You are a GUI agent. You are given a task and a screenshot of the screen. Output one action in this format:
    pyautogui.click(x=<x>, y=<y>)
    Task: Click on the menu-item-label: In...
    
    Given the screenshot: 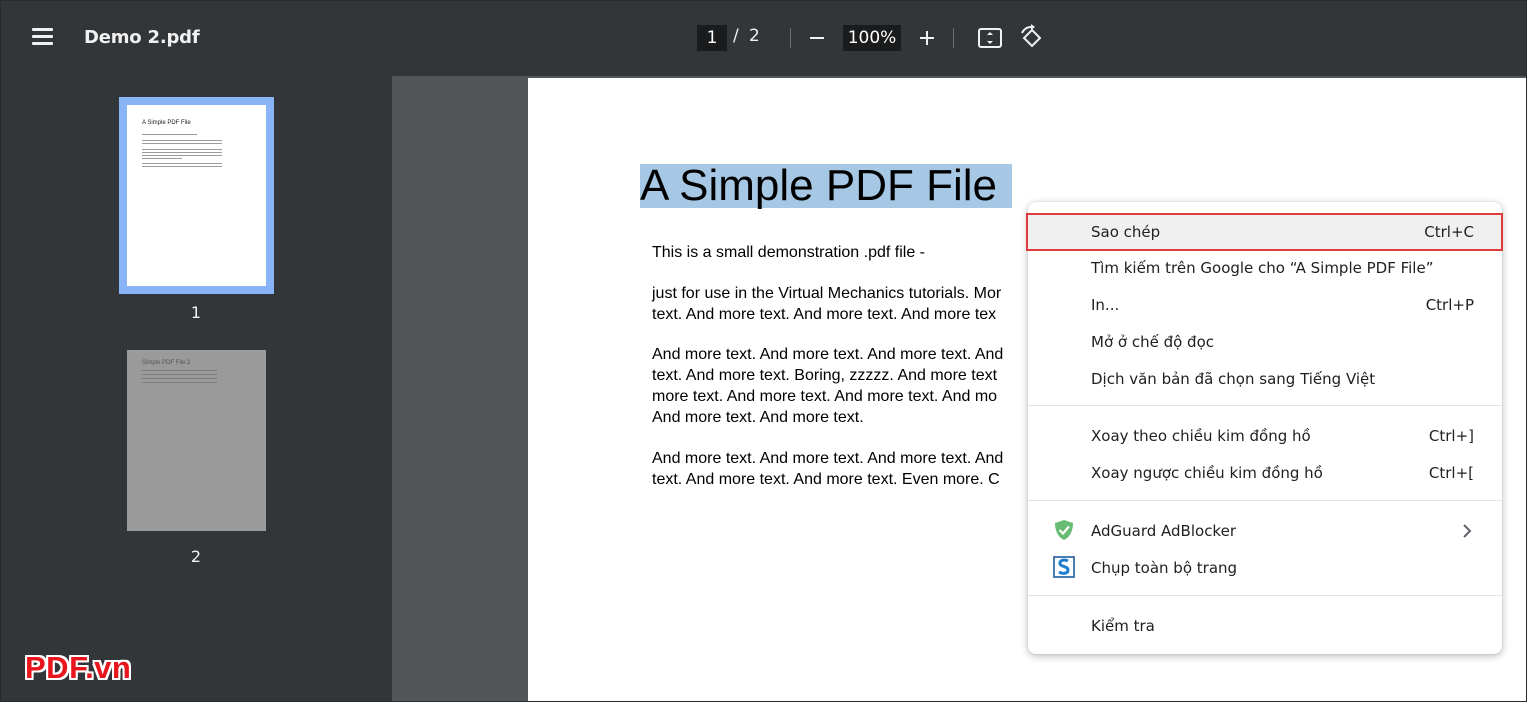 What is the action you would take?
    pyautogui.click(x=1105, y=305)
    